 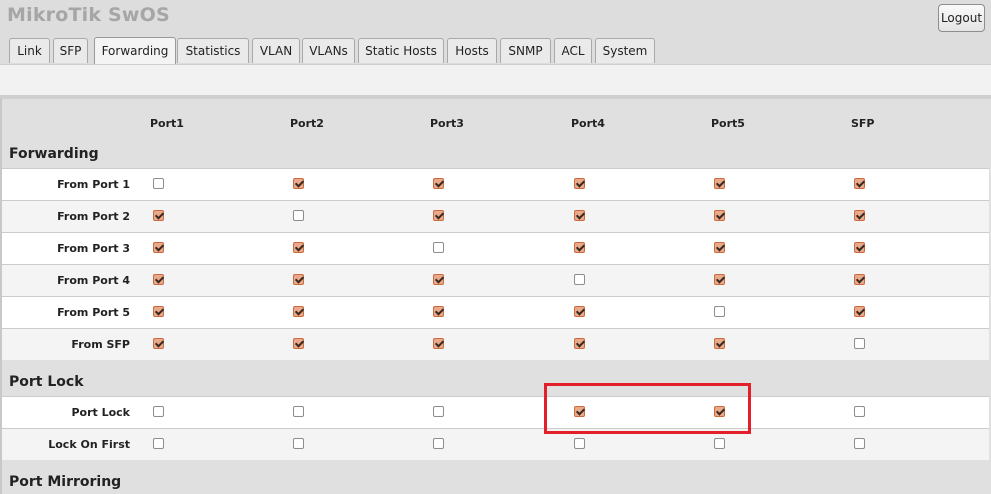 What do you see at coordinates (100, 344) in the screenshot?
I see `row-label: From SFP` at bounding box center [100, 344].